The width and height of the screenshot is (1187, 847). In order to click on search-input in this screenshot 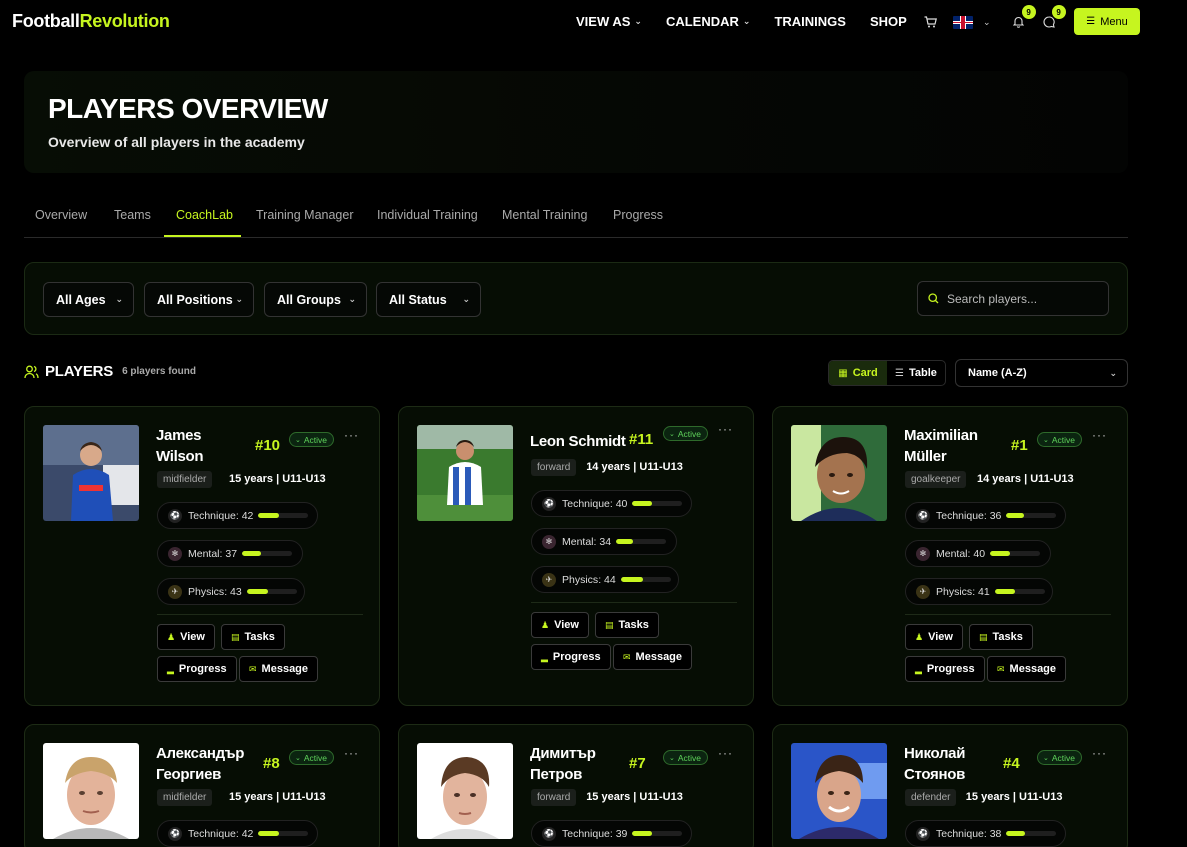, I will do `click(1022, 298)`.